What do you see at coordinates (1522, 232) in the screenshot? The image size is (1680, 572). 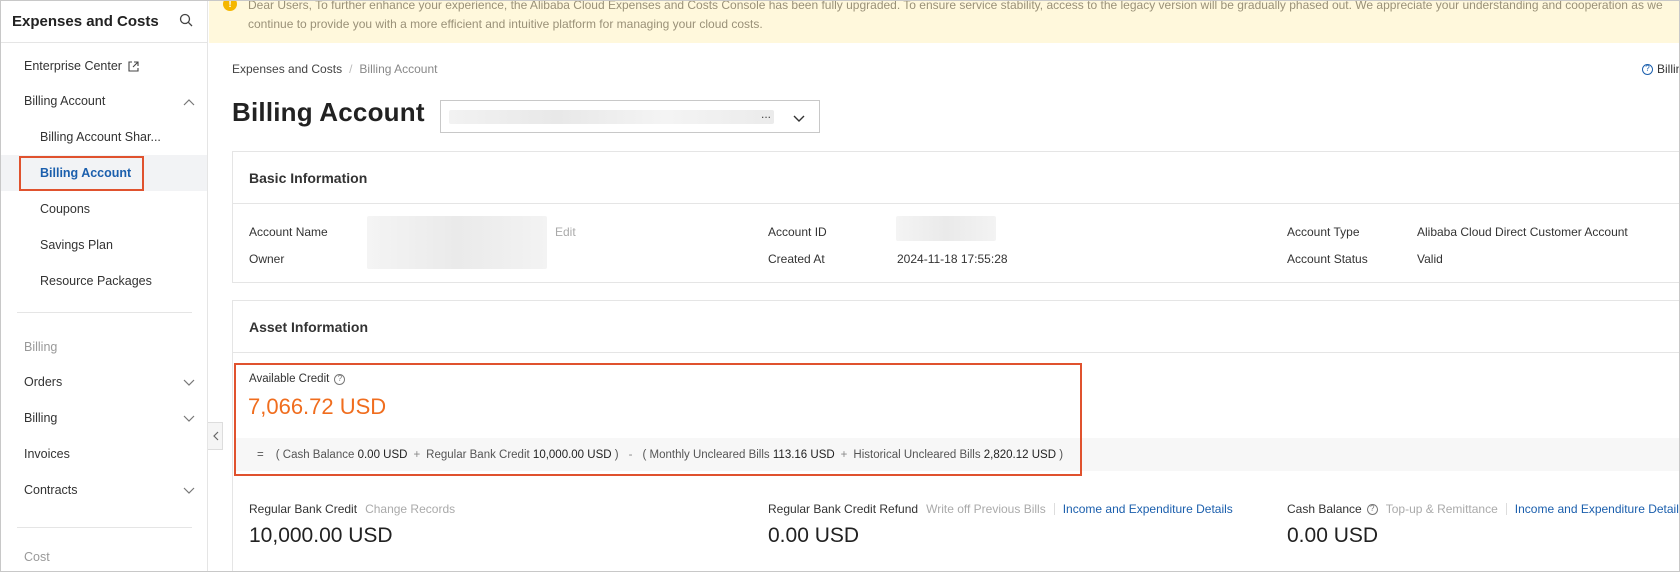 I see `account-type-value: Alibaba Cloud Direct Customer Account` at bounding box center [1522, 232].